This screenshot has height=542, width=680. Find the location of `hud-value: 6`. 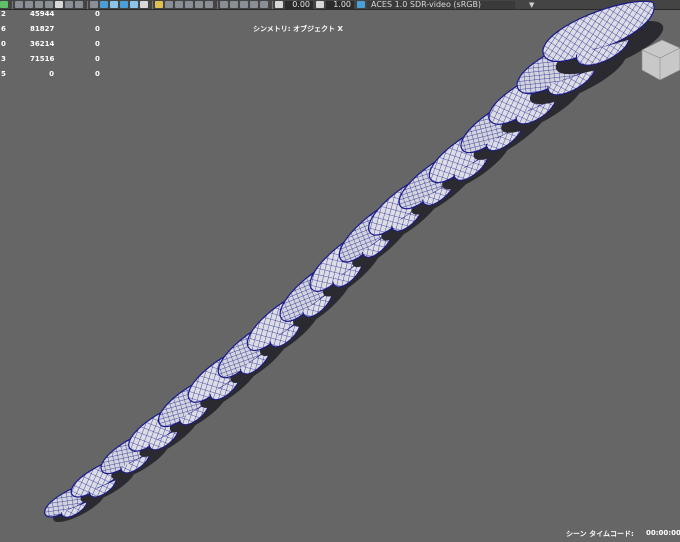

hud-value: 6 is located at coordinates (3, 29).